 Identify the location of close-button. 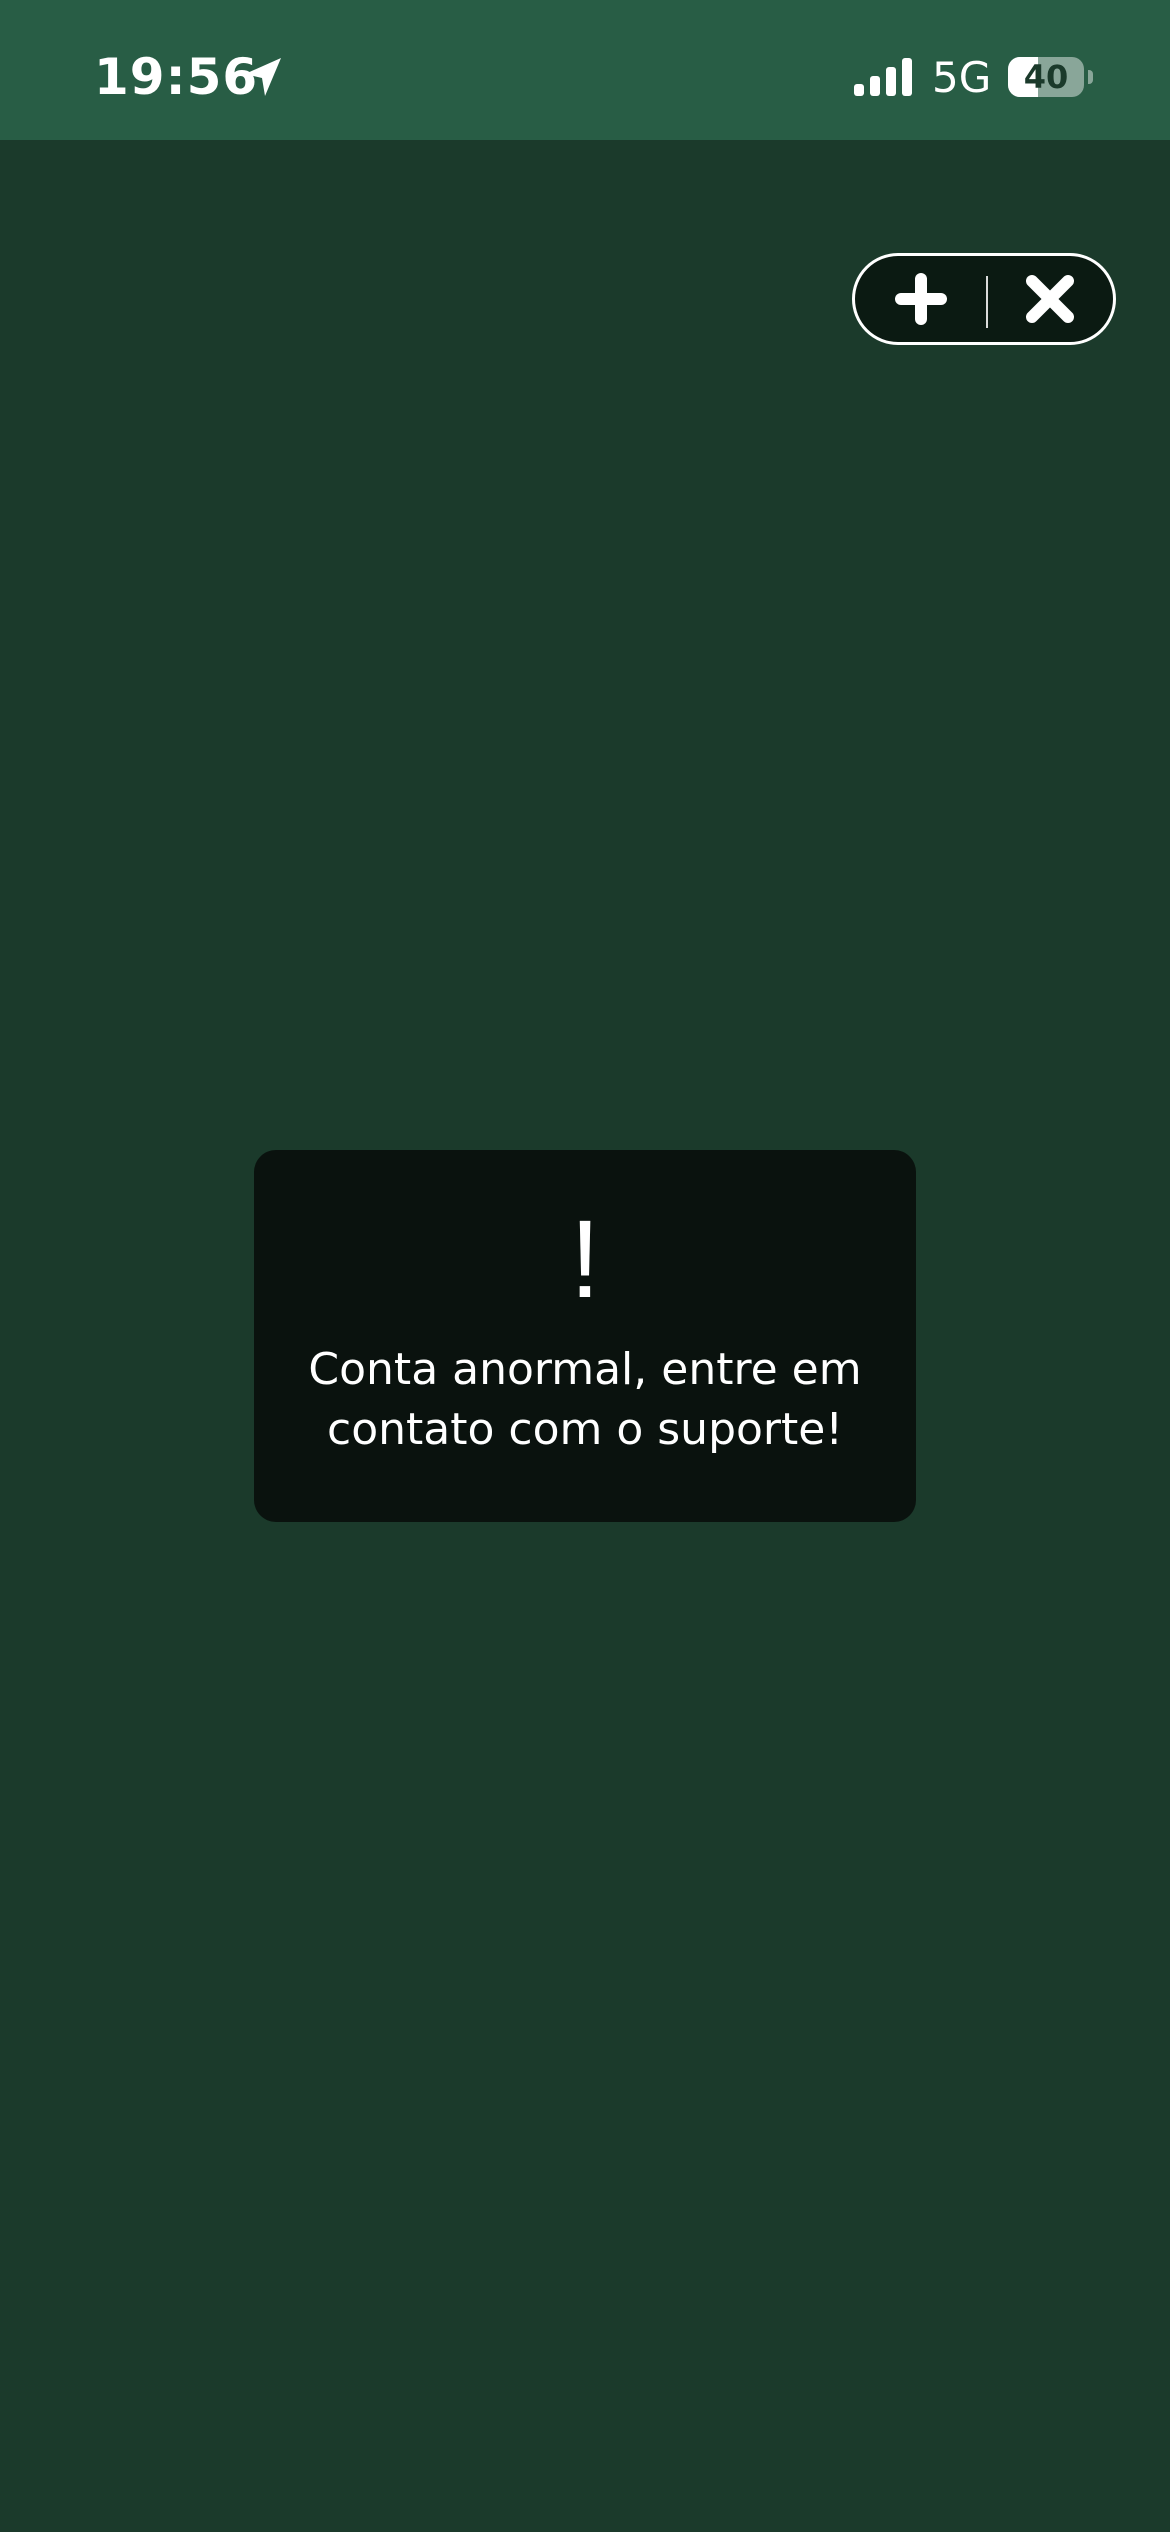
(1050, 299).